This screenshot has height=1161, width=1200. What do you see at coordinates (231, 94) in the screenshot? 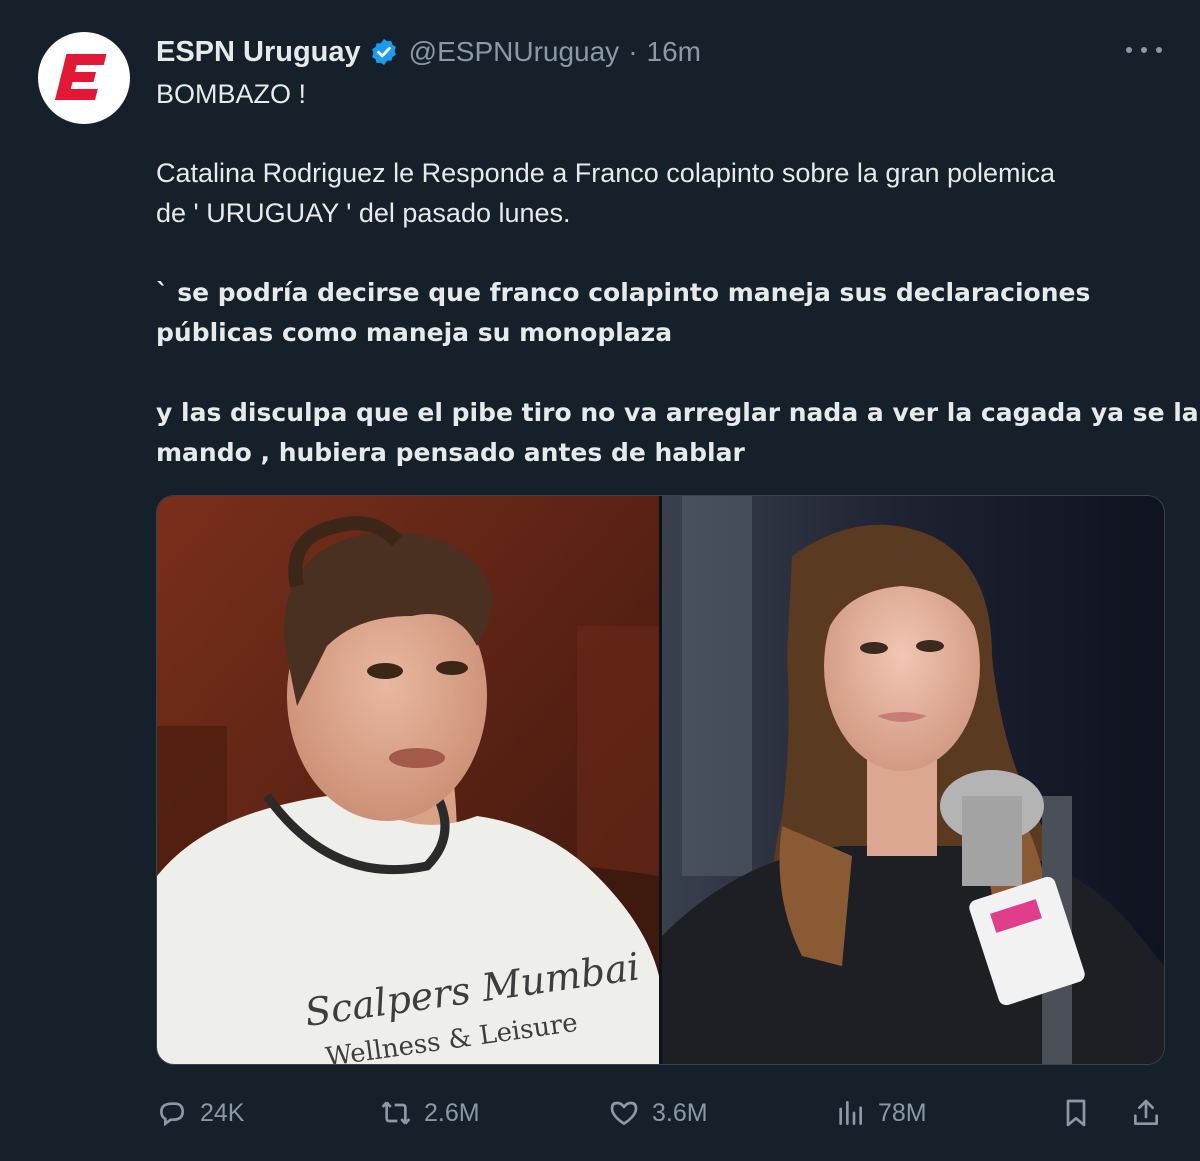
I see `tweet-text-line: BOMBAZO !` at bounding box center [231, 94].